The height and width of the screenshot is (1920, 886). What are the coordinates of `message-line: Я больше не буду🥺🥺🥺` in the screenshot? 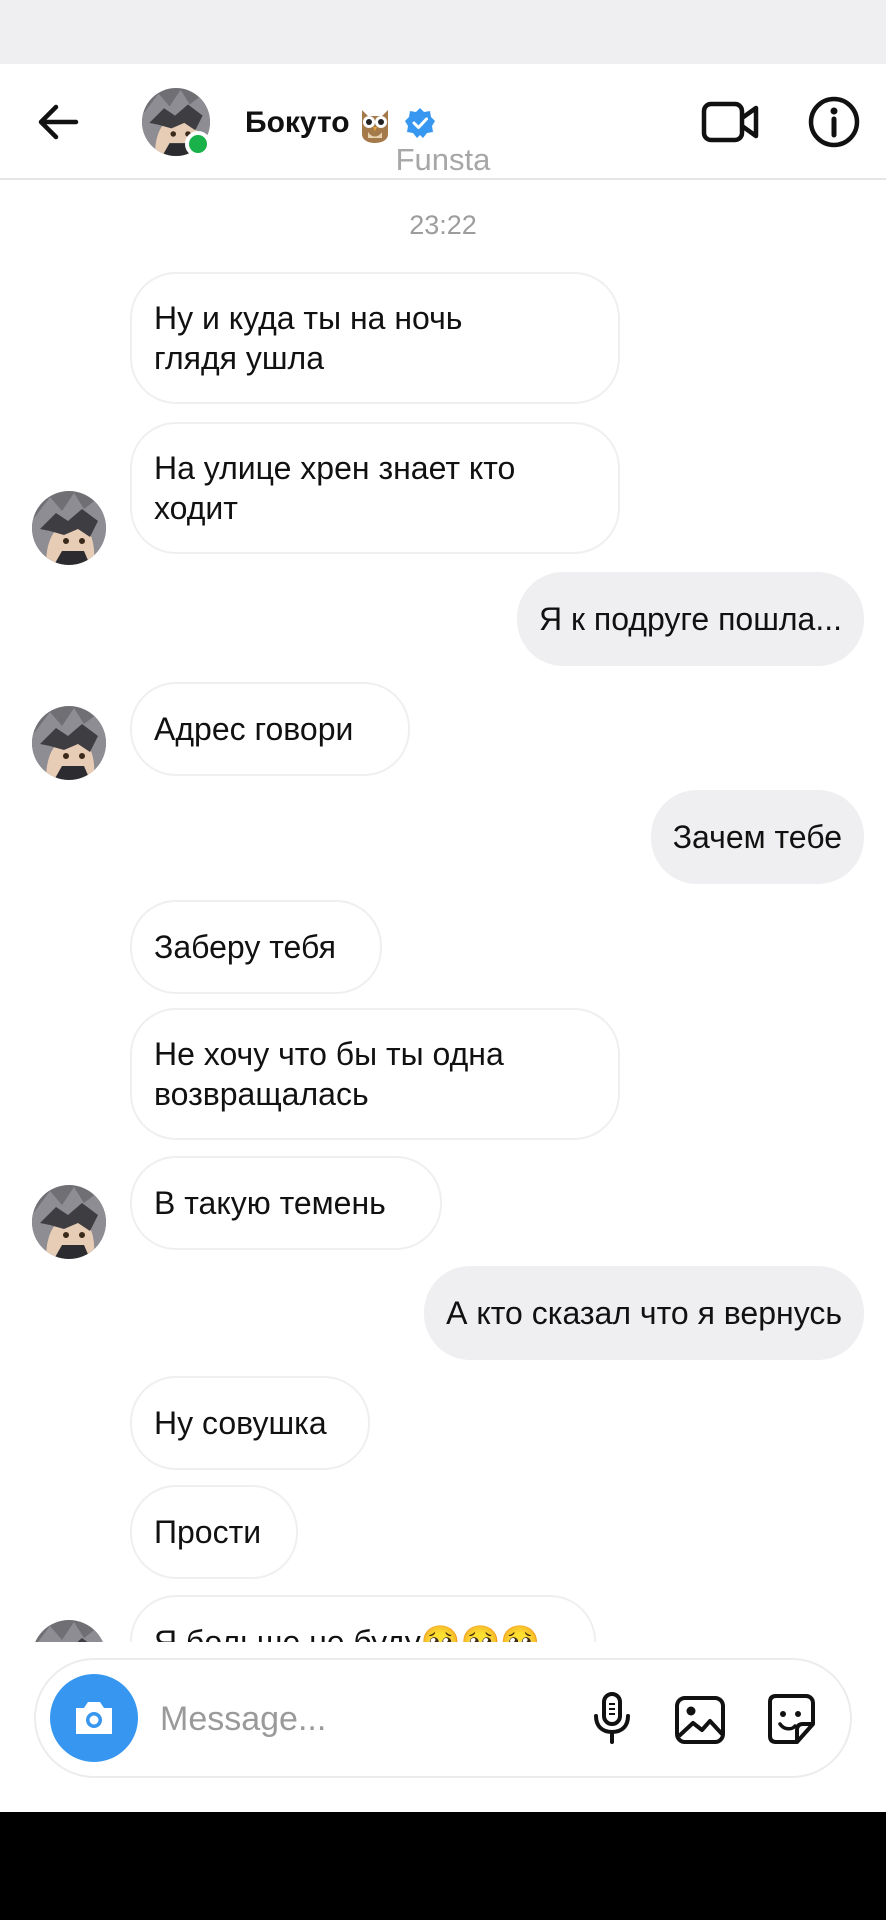 It's located at (347, 1633).